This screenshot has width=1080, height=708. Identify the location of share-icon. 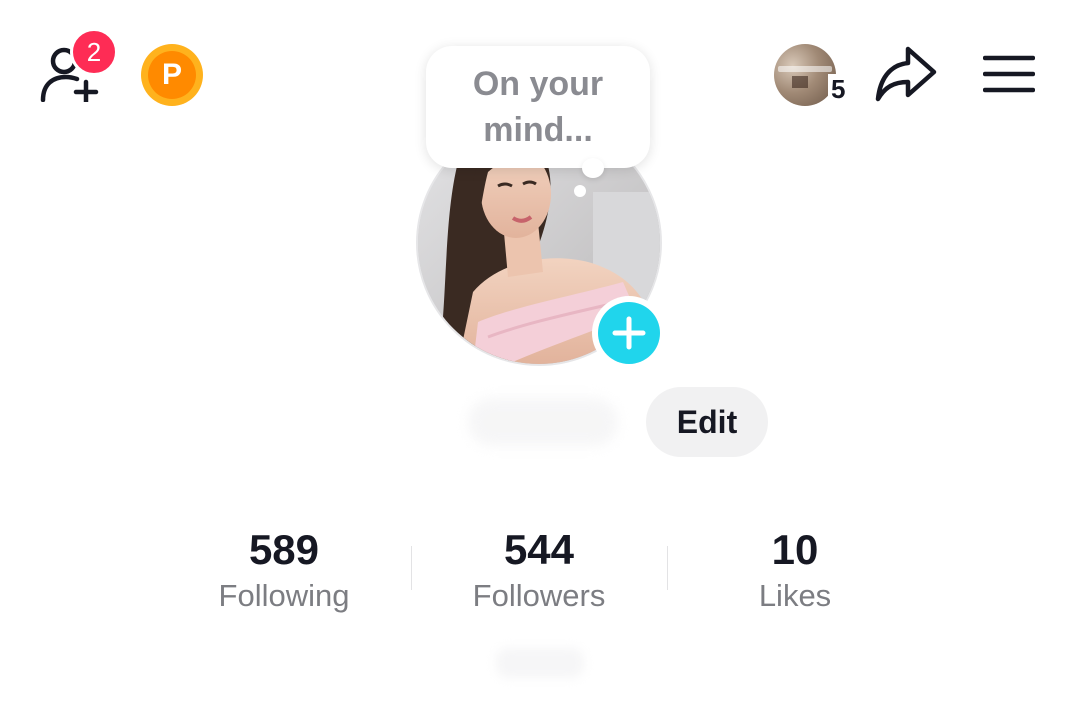
(906, 74).